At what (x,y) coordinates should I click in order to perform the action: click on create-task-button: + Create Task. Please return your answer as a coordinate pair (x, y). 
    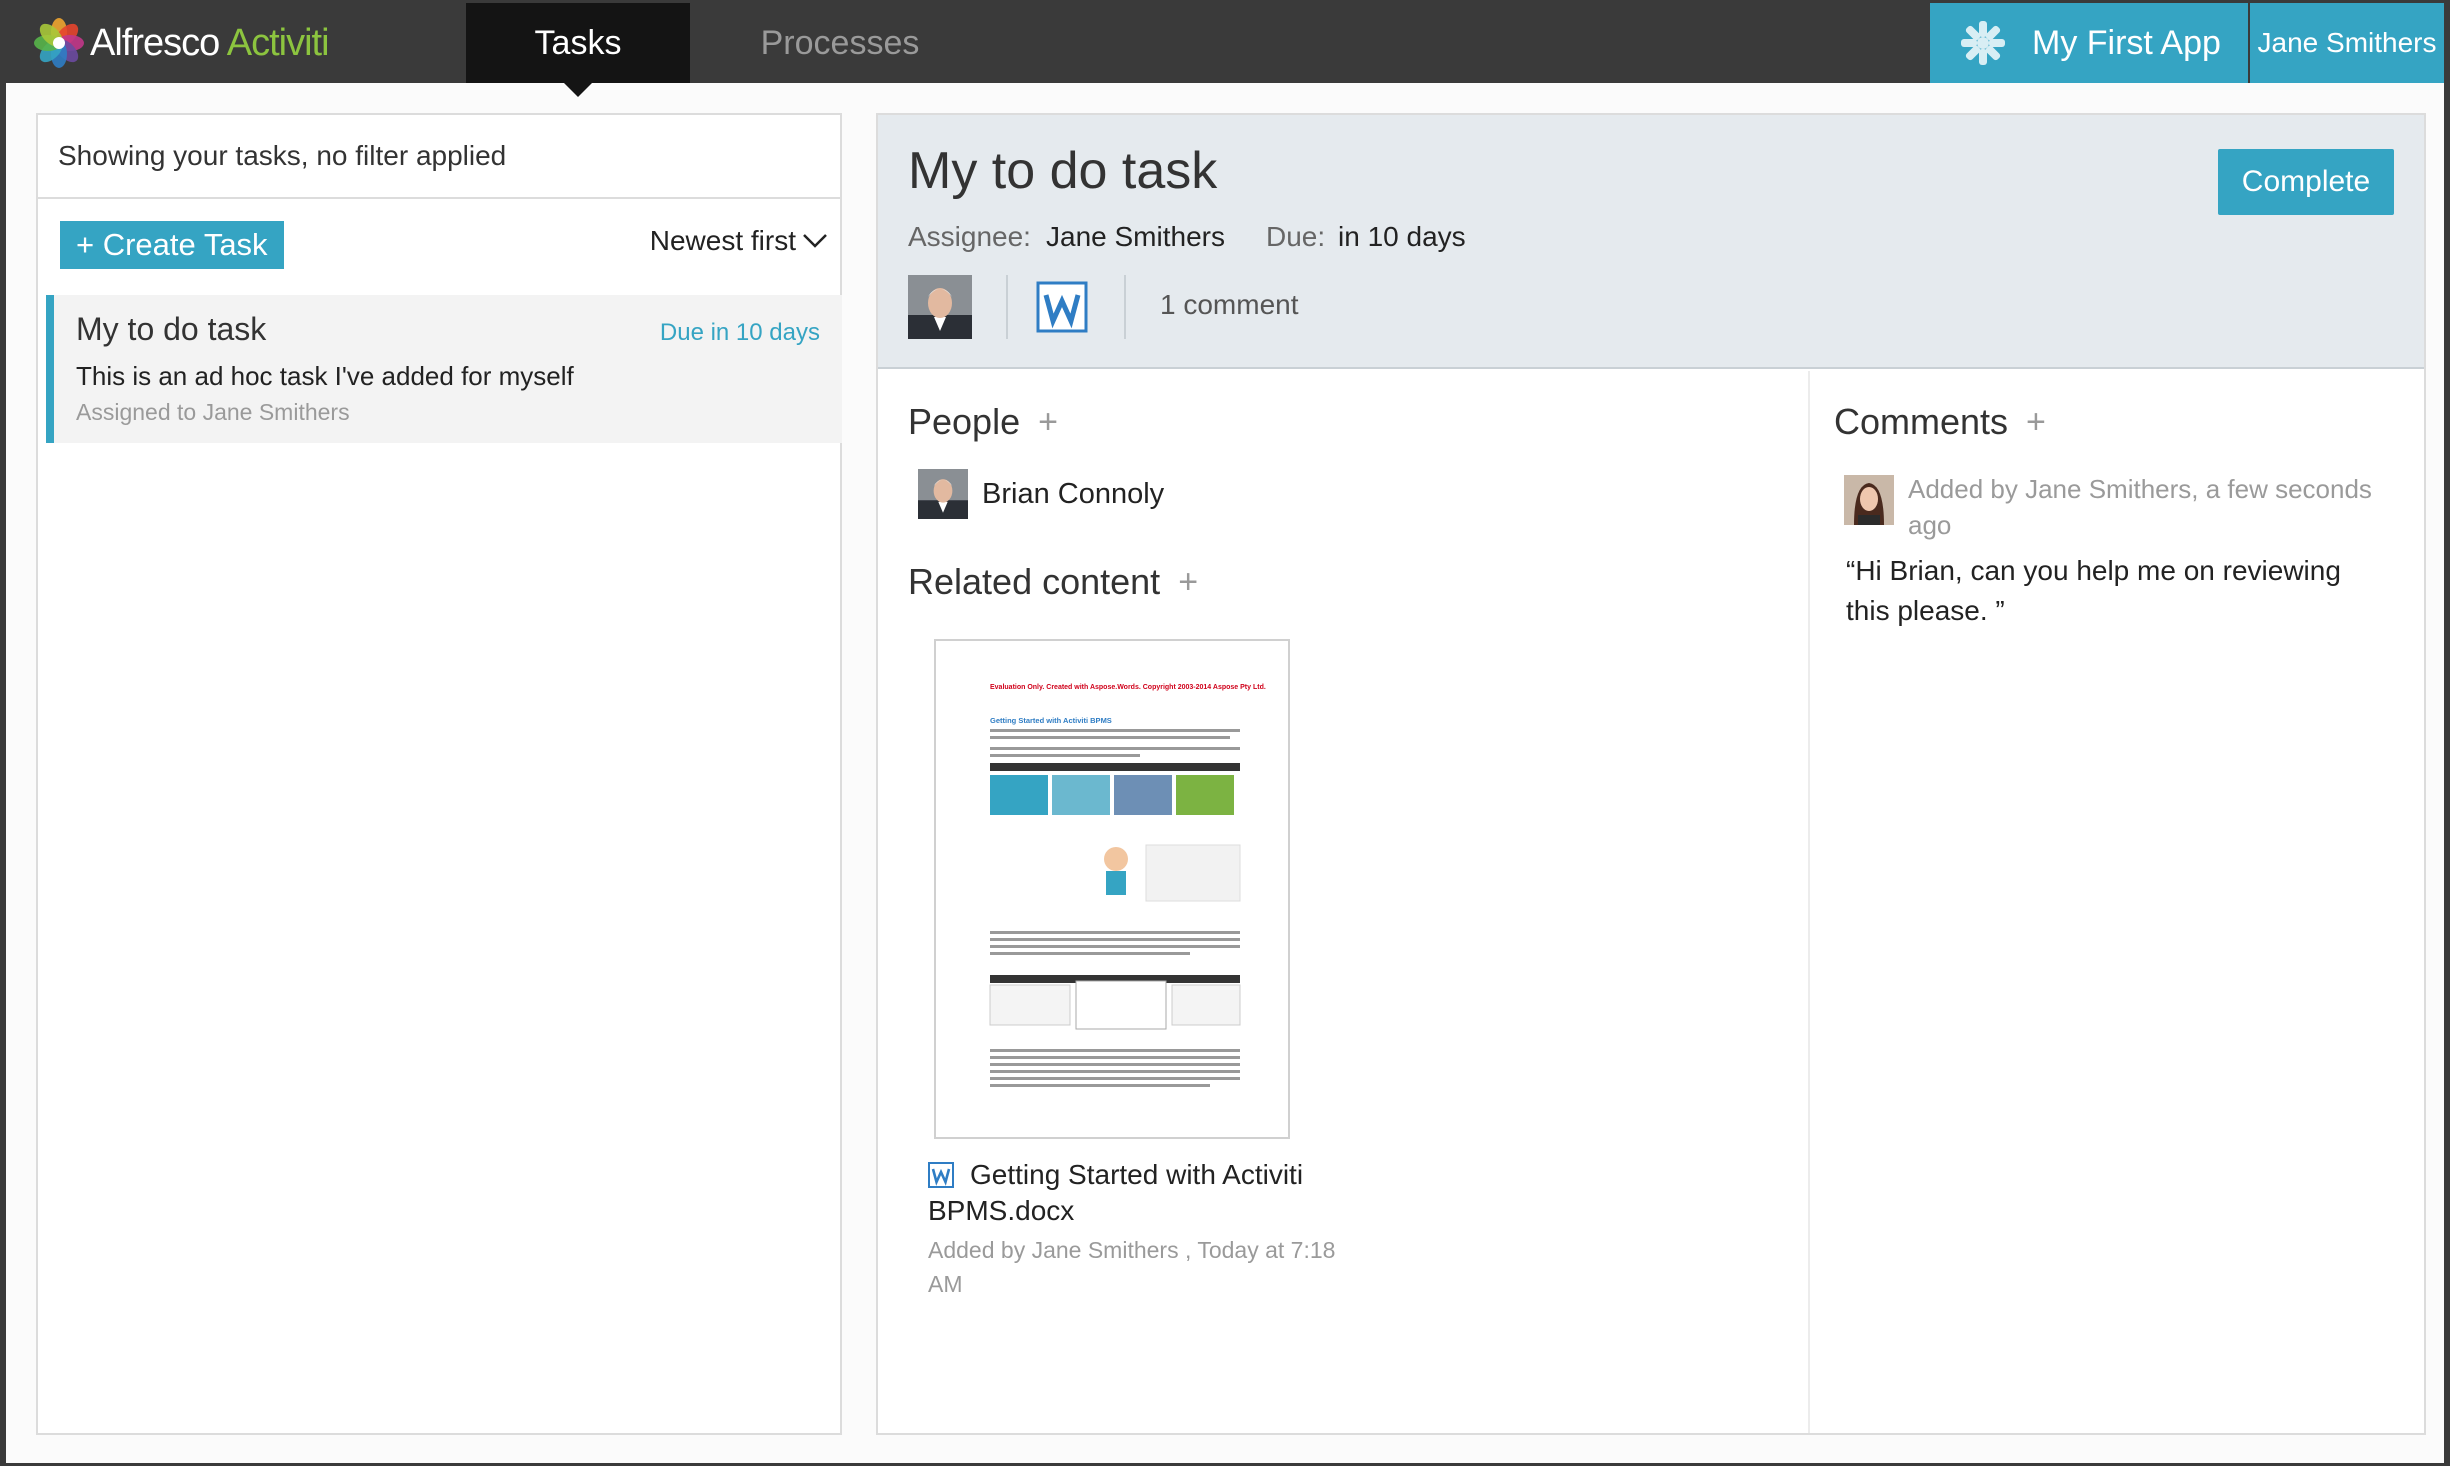
    Looking at the image, I should click on (172, 245).